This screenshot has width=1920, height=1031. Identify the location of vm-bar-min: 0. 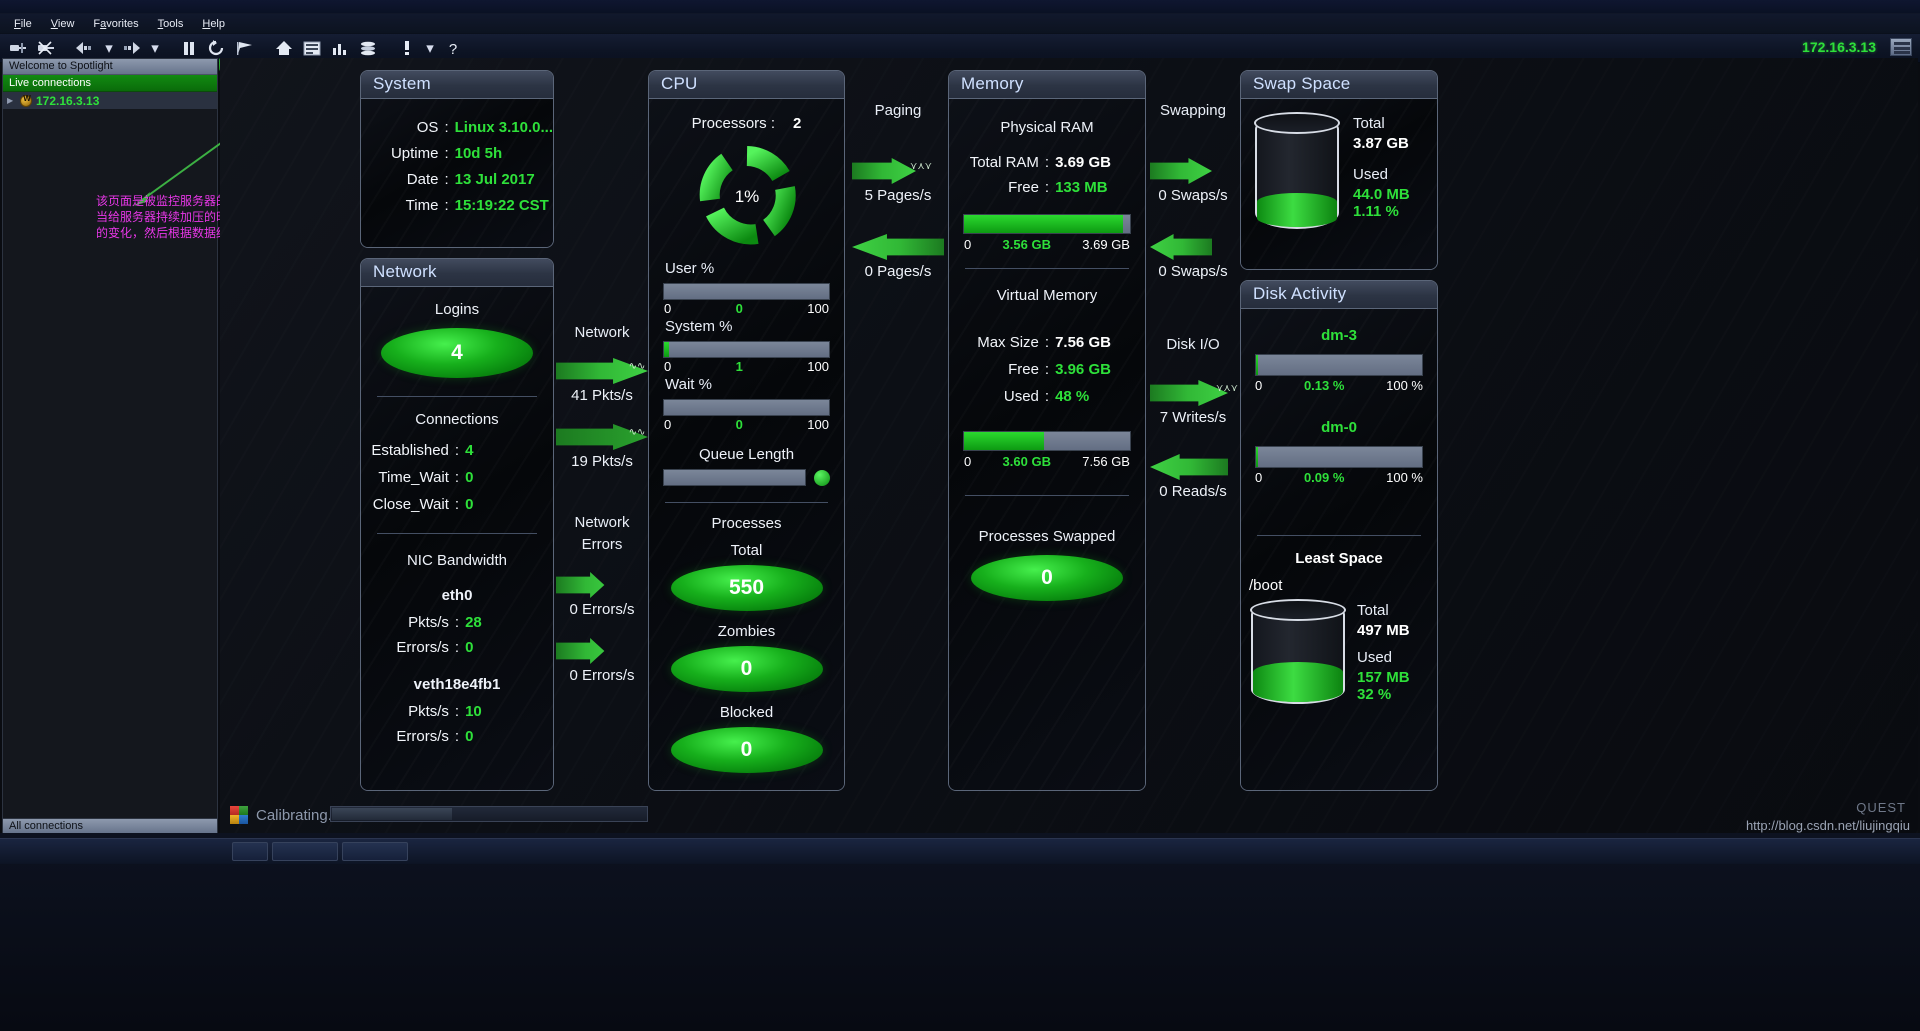
(968, 461).